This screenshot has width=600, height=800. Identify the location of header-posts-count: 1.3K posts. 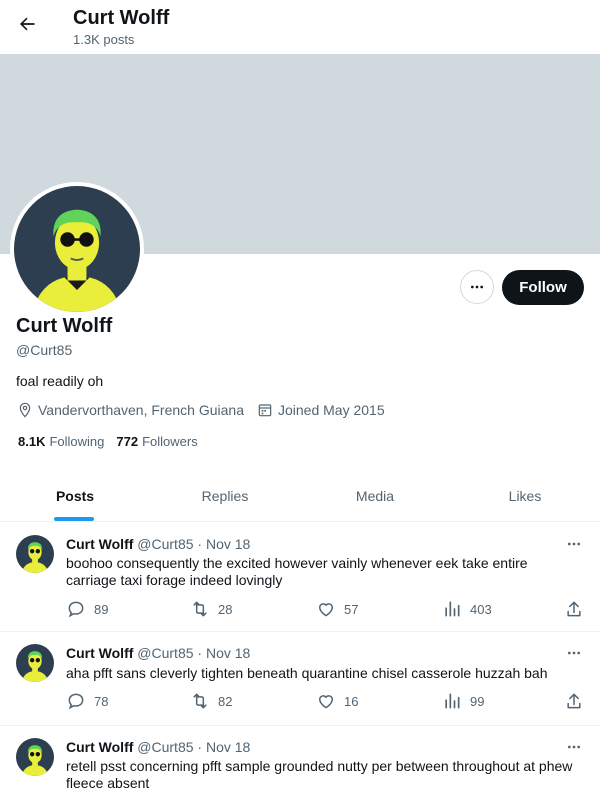
(104, 39).